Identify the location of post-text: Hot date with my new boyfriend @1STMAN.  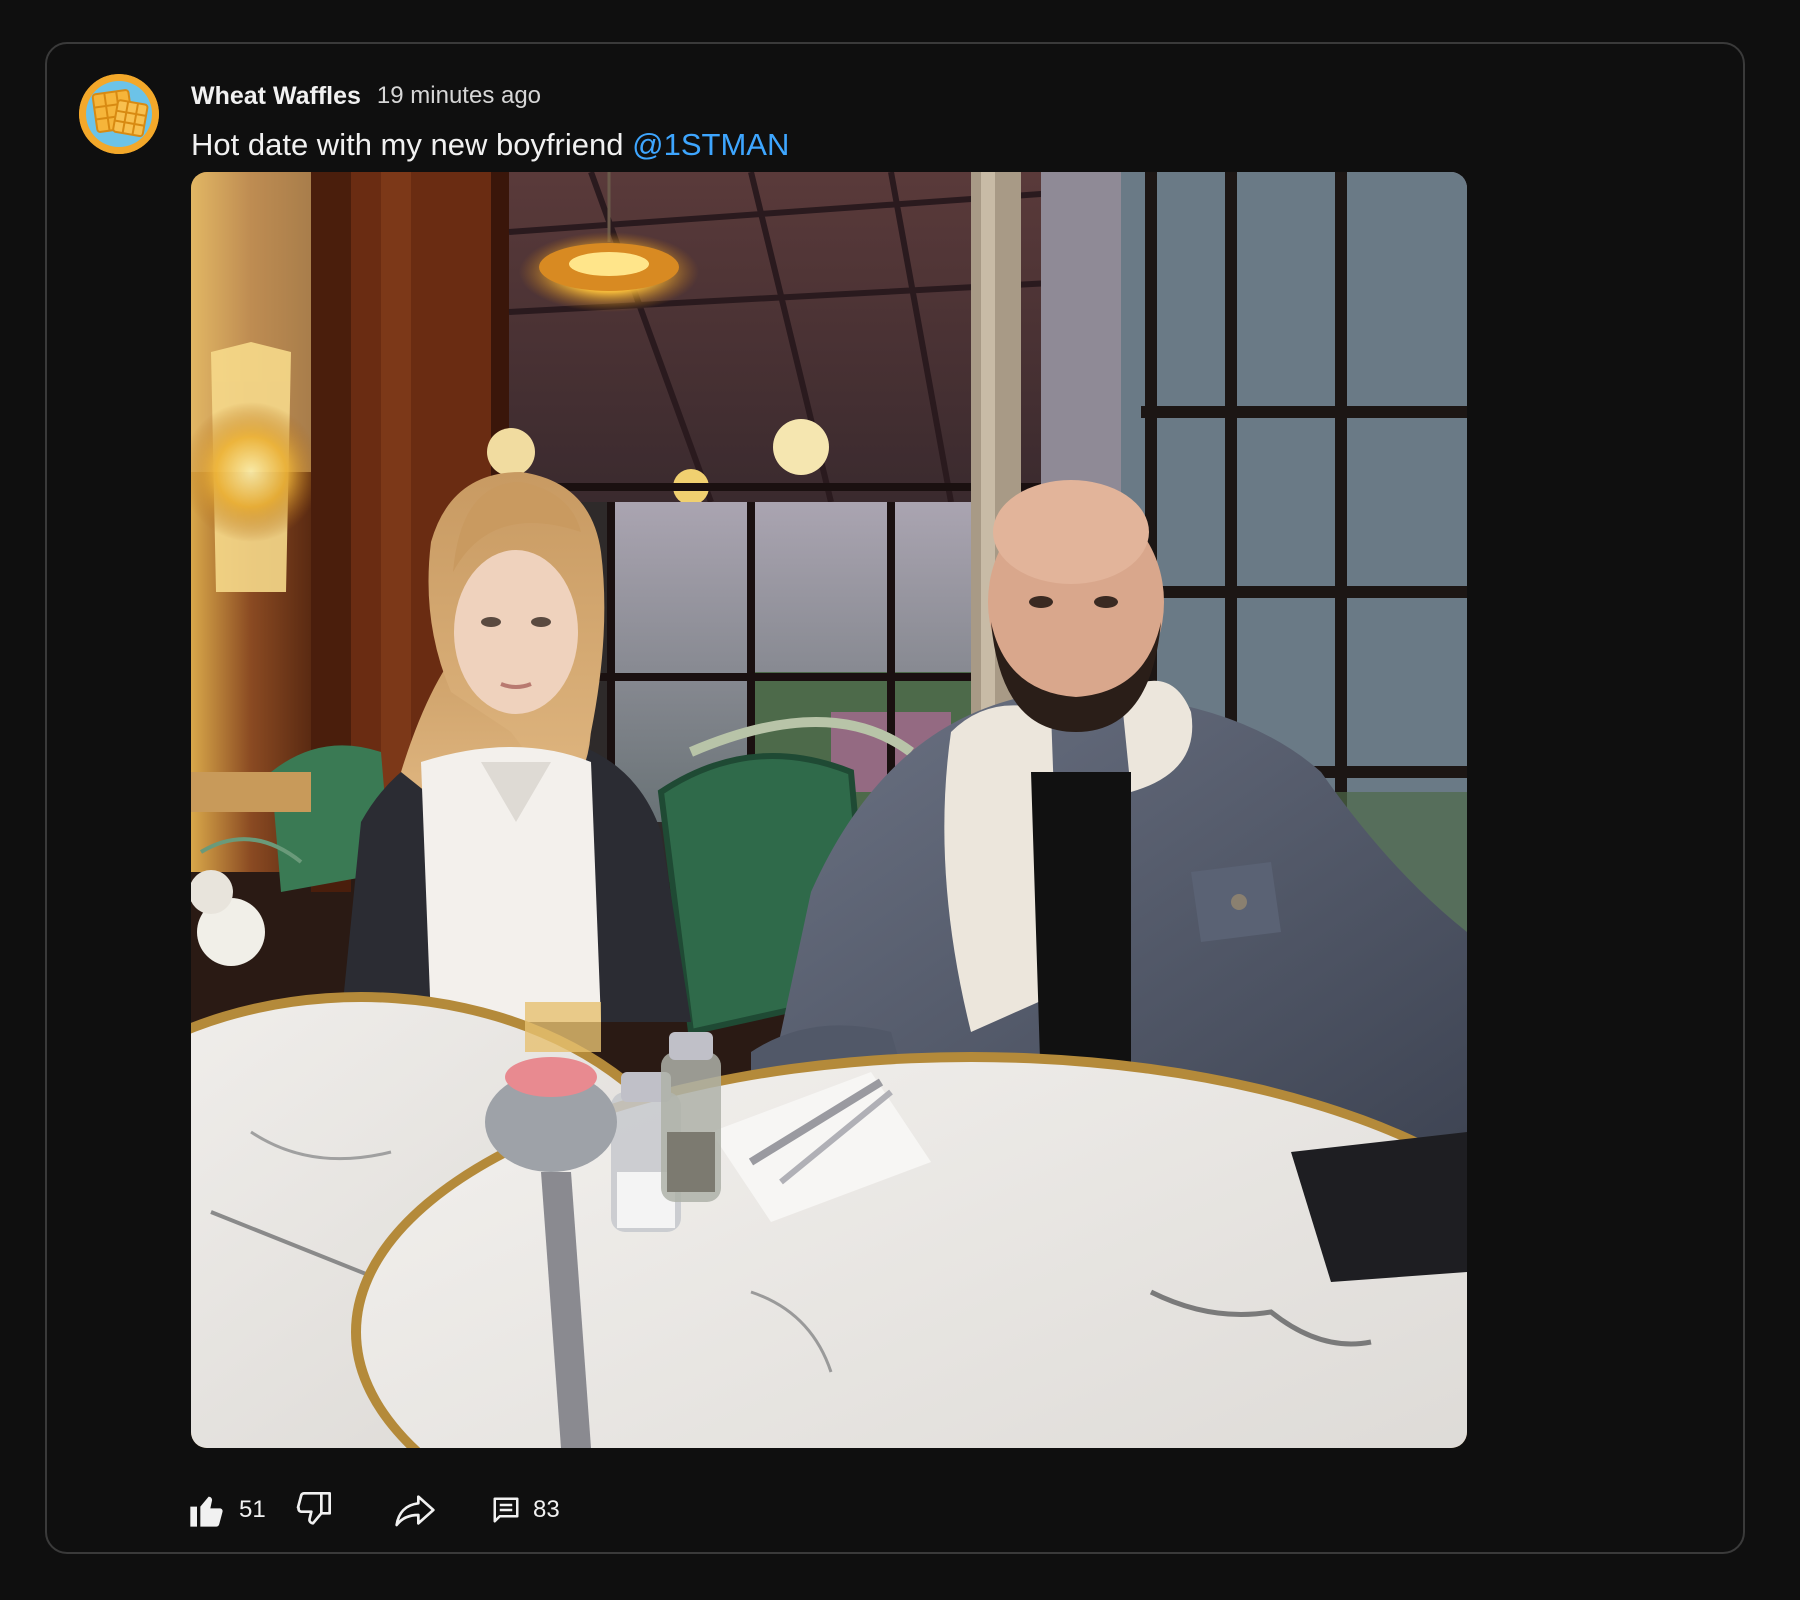
(490, 145).